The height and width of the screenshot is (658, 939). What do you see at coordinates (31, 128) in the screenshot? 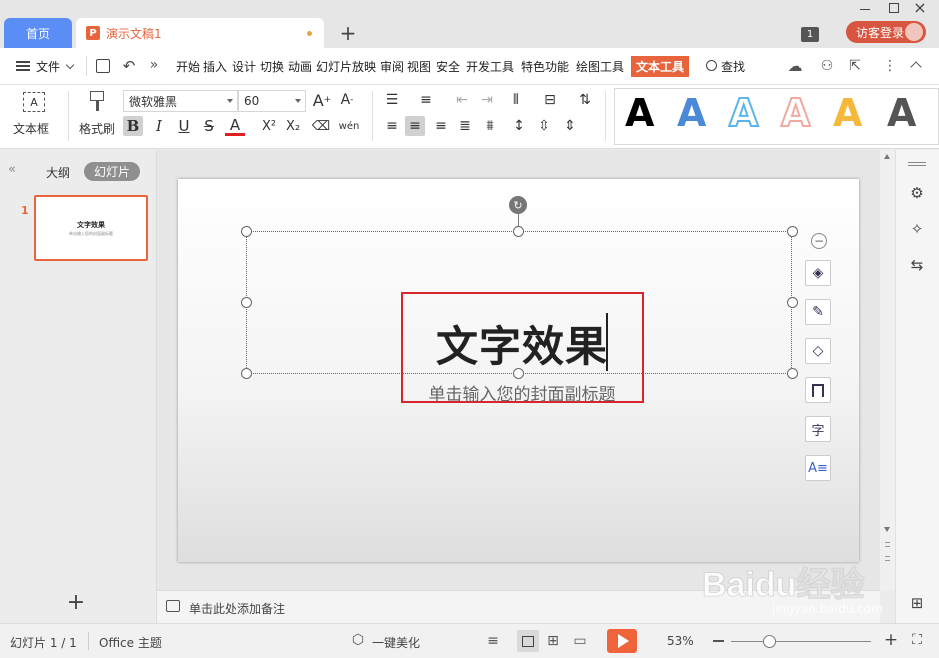
I see `textbox-label: 文本框` at bounding box center [31, 128].